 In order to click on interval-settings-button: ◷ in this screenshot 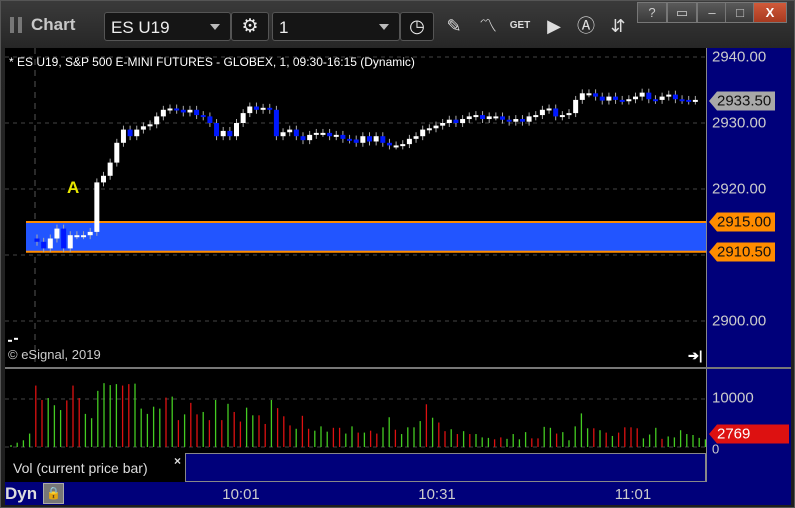, I will do `click(417, 26)`.